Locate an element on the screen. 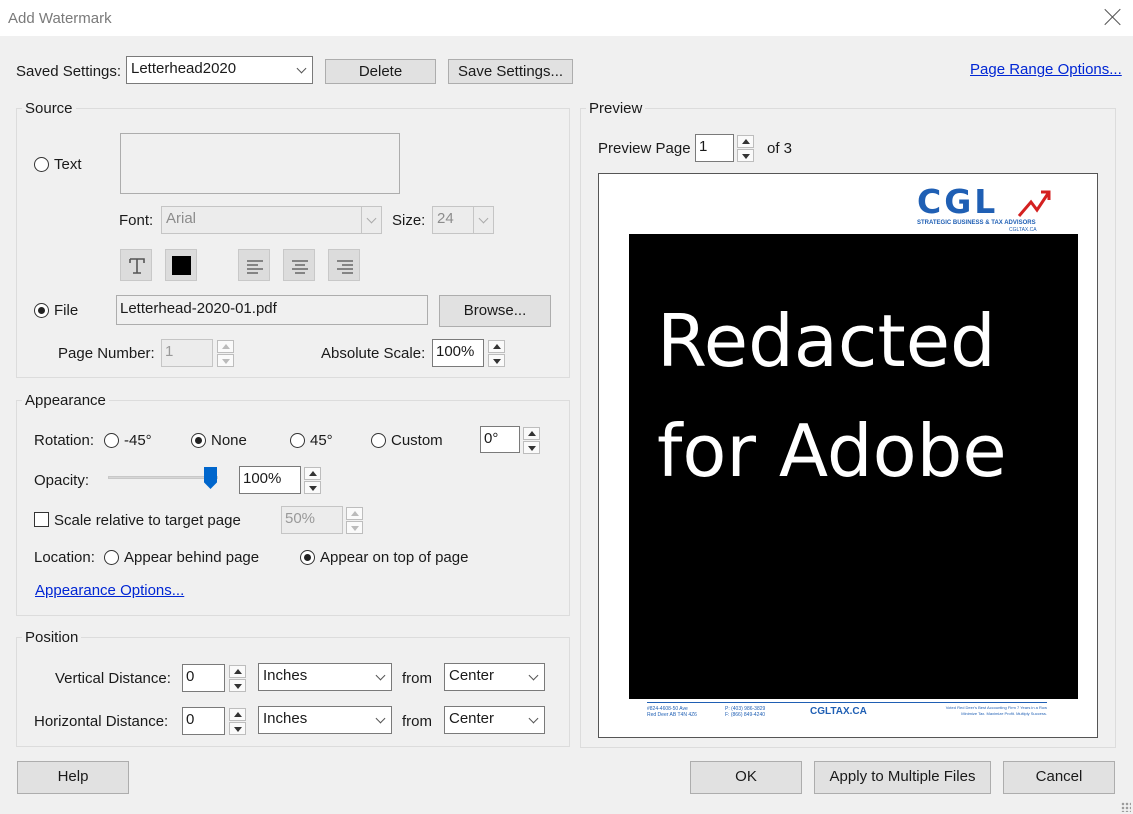 The width and height of the screenshot is (1133, 814). text-radio is located at coordinates (41, 164).